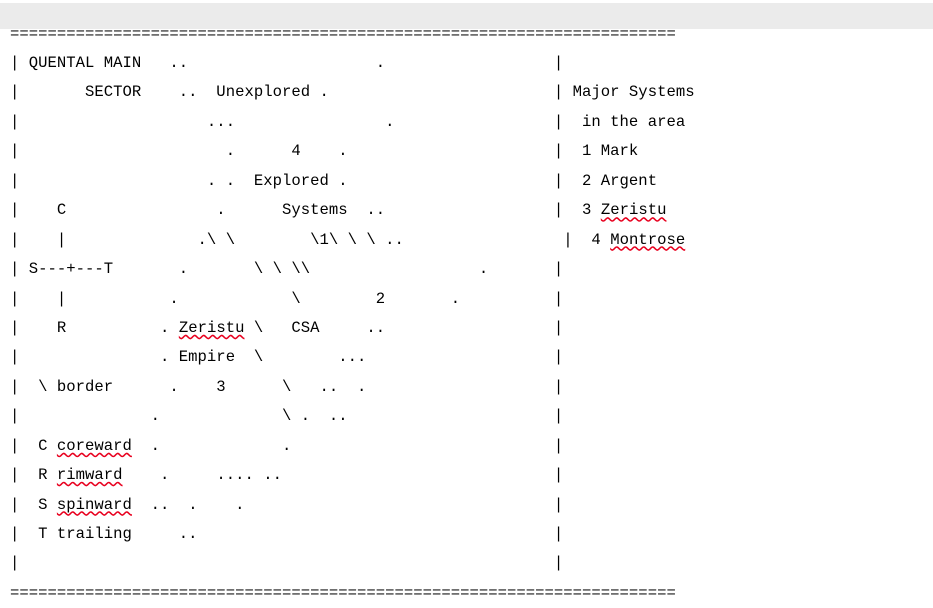 The height and width of the screenshot is (608, 933). Describe the element at coordinates (94, 504) in the screenshot. I see `legend-label-spinward: spinward` at that location.